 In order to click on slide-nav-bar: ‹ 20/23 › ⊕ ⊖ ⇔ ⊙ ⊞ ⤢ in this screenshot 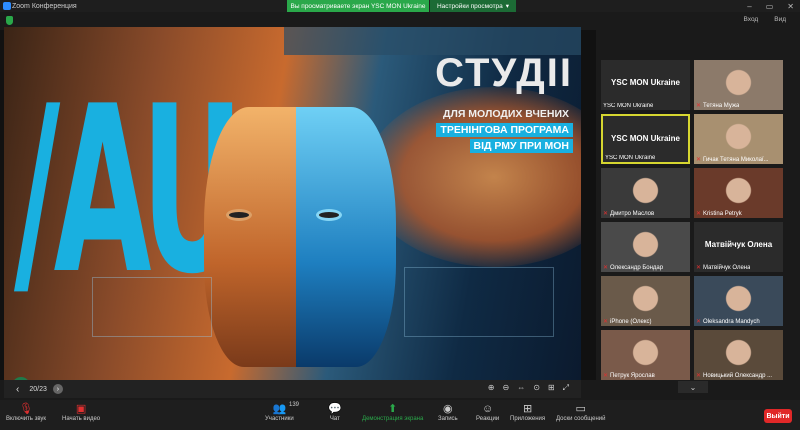, I will do `click(292, 389)`.